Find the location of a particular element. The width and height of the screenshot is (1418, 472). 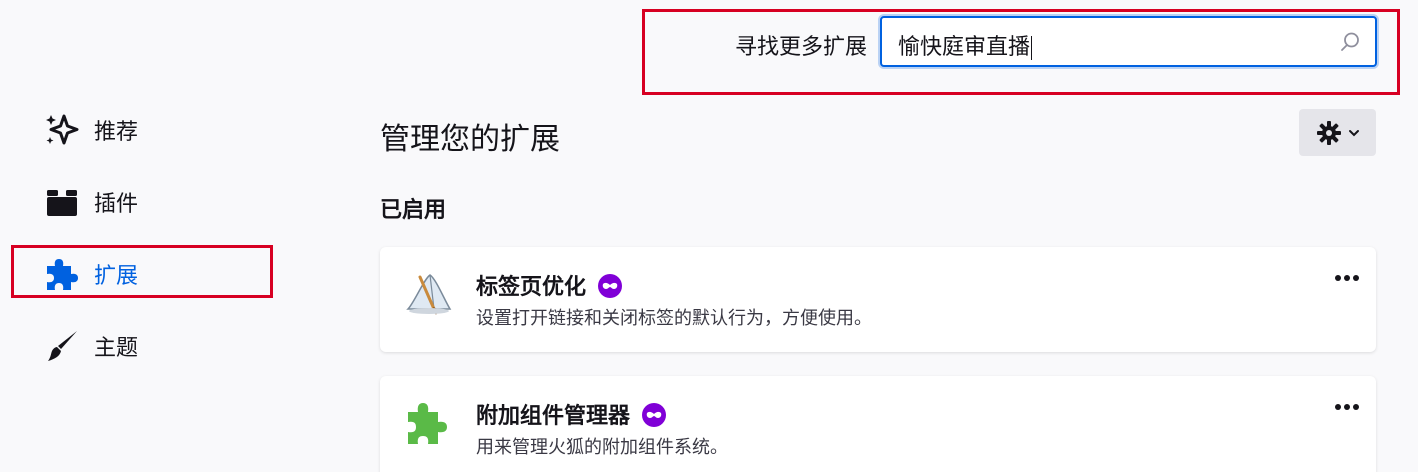

sidebar-item-themes: 主题 is located at coordinates (91, 346).